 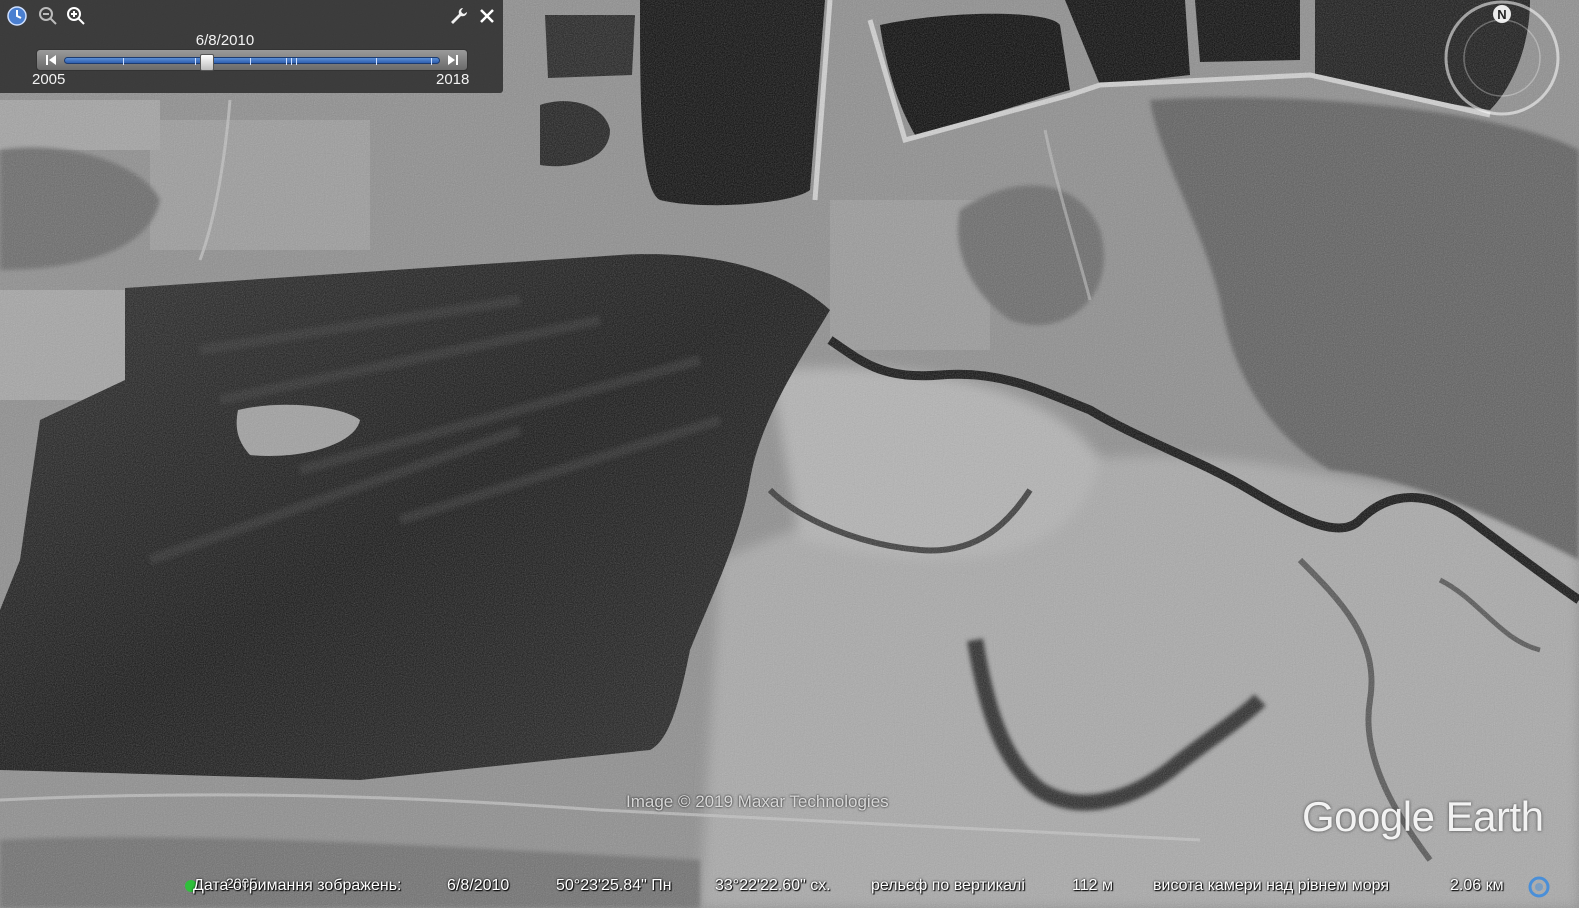 What do you see at coordinates (614, 885) in the screenshot?
I see `latitude-readout: 50°23'25.84" Пн` at bounding box center [614, 885].